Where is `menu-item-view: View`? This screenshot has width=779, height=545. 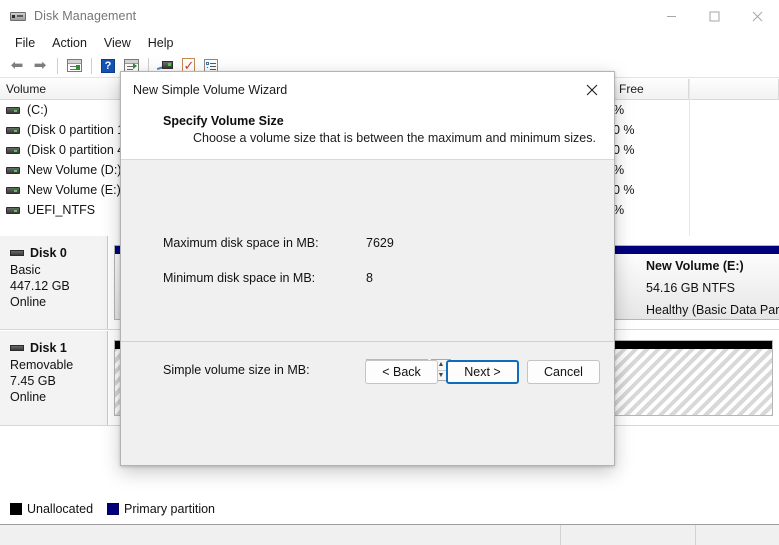
menu-item-view: View is located at coordinates (118, 43).